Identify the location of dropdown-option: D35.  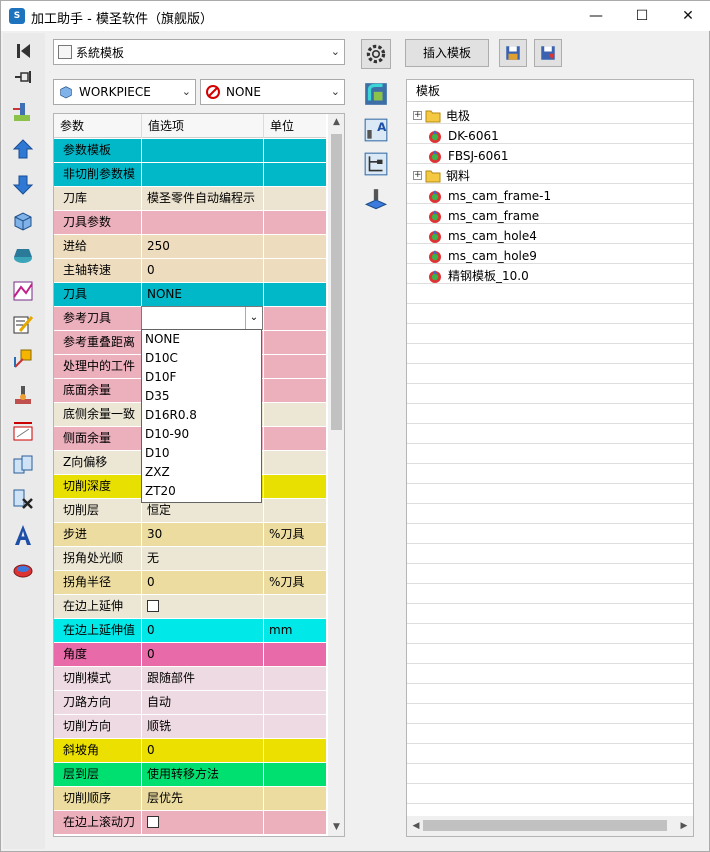
(201, 396).